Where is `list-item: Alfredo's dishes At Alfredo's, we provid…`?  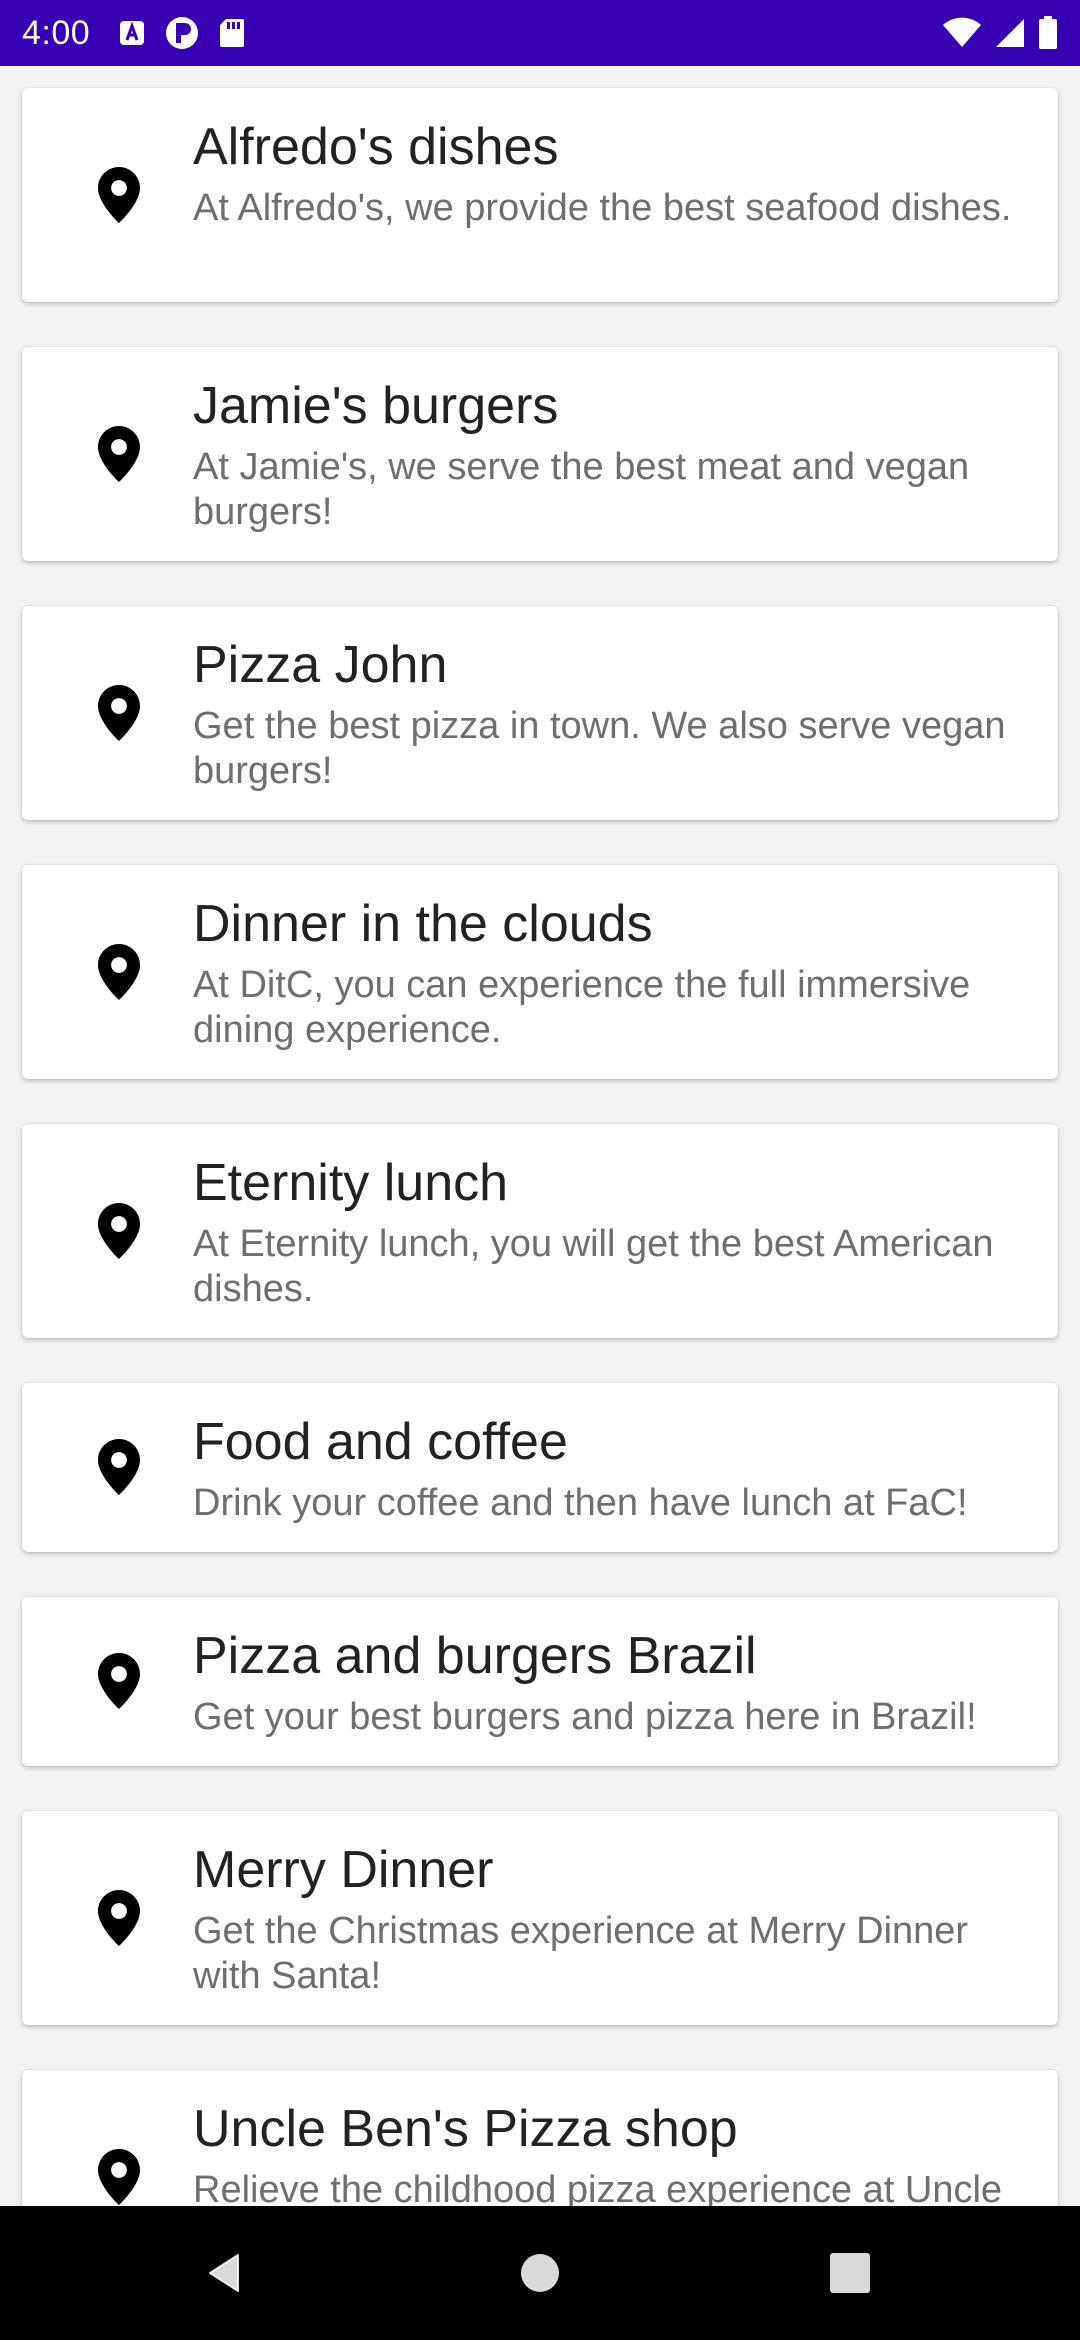
list-item: Alfredo's dishes At Alfredo's, we provid… is located at coordinates (540, 195).